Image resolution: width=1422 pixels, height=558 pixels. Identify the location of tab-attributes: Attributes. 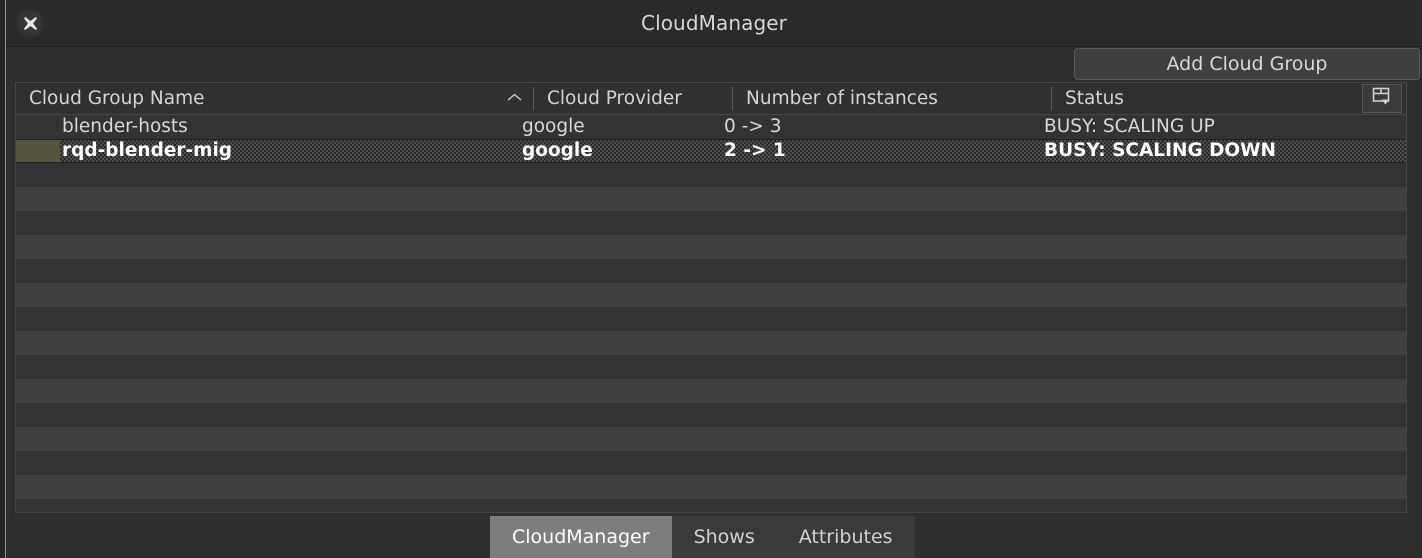
(846, 537).